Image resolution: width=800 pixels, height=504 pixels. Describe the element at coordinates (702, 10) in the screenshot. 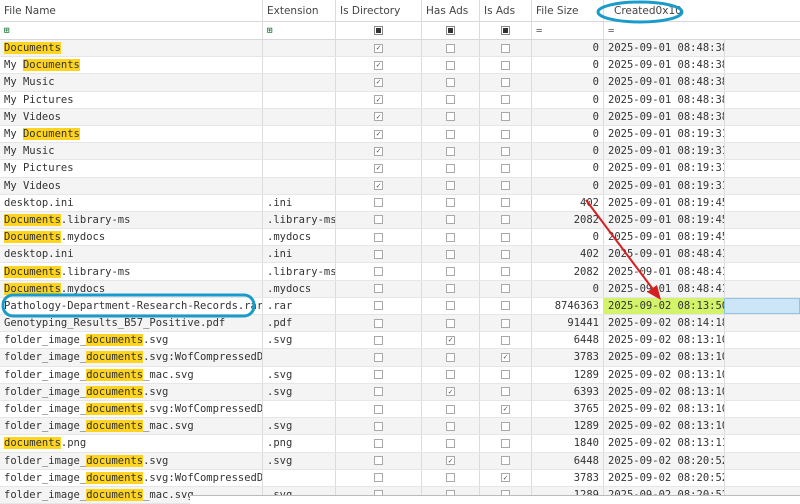

I see `column-header-created: Created0x10` at that location.